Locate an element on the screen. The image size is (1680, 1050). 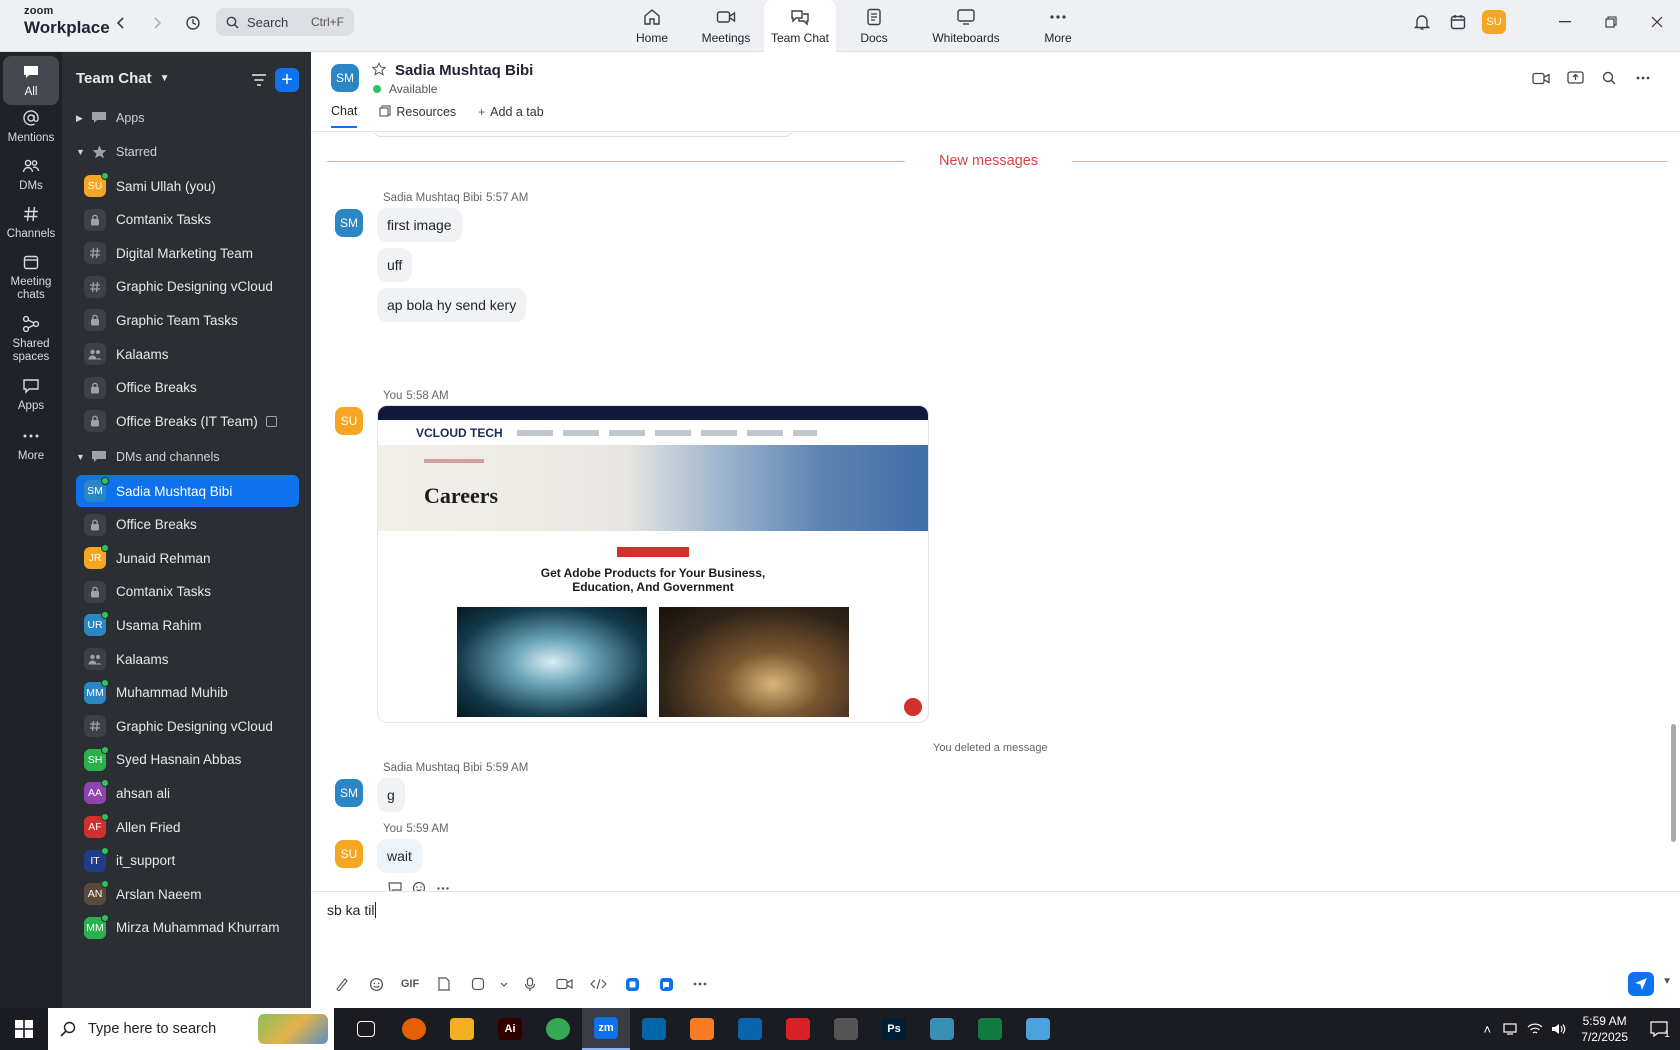
sidebar-item-sami-ullah-you: SU Sami Ullah (you) is located at coordinates (187, 186).